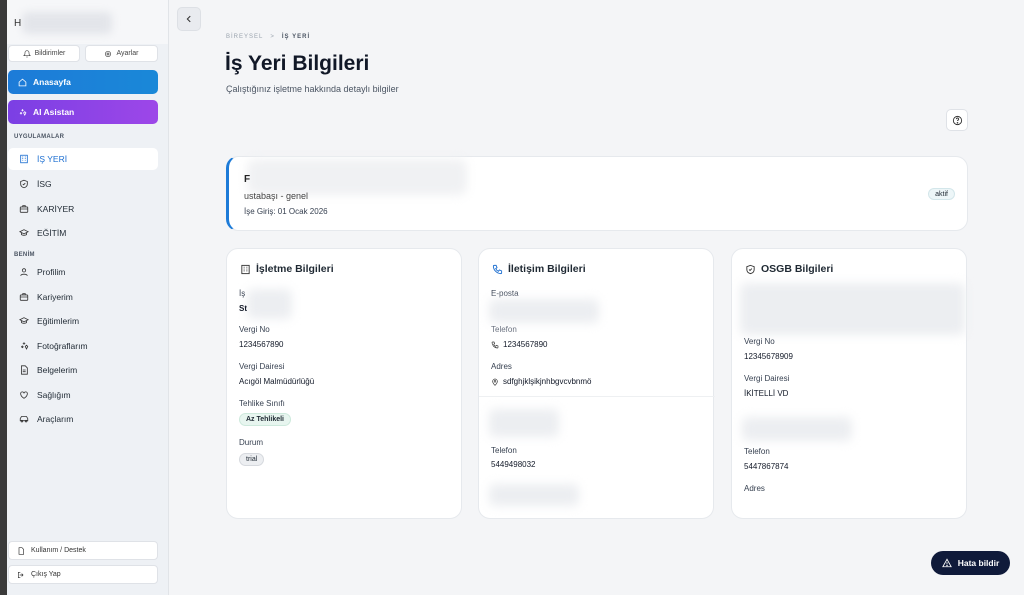 This screenshot has height=595, width=1024. Describe the element at coordinates (243, 308) in the screenshot. I see `business-name-value: St` at that location.